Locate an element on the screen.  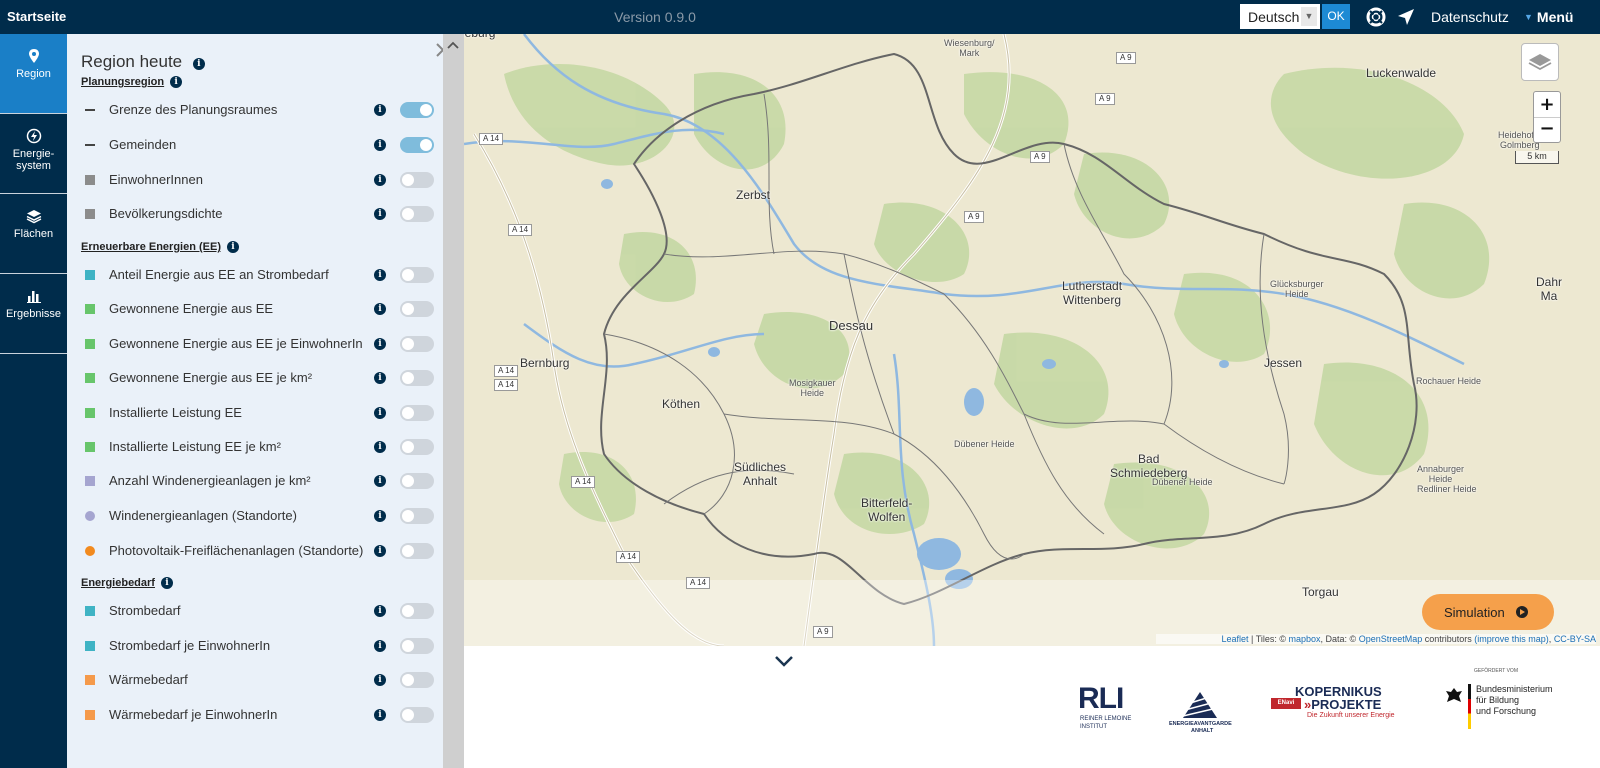
map-place-label: Dübener Heide is located at coordinates (984, 444).